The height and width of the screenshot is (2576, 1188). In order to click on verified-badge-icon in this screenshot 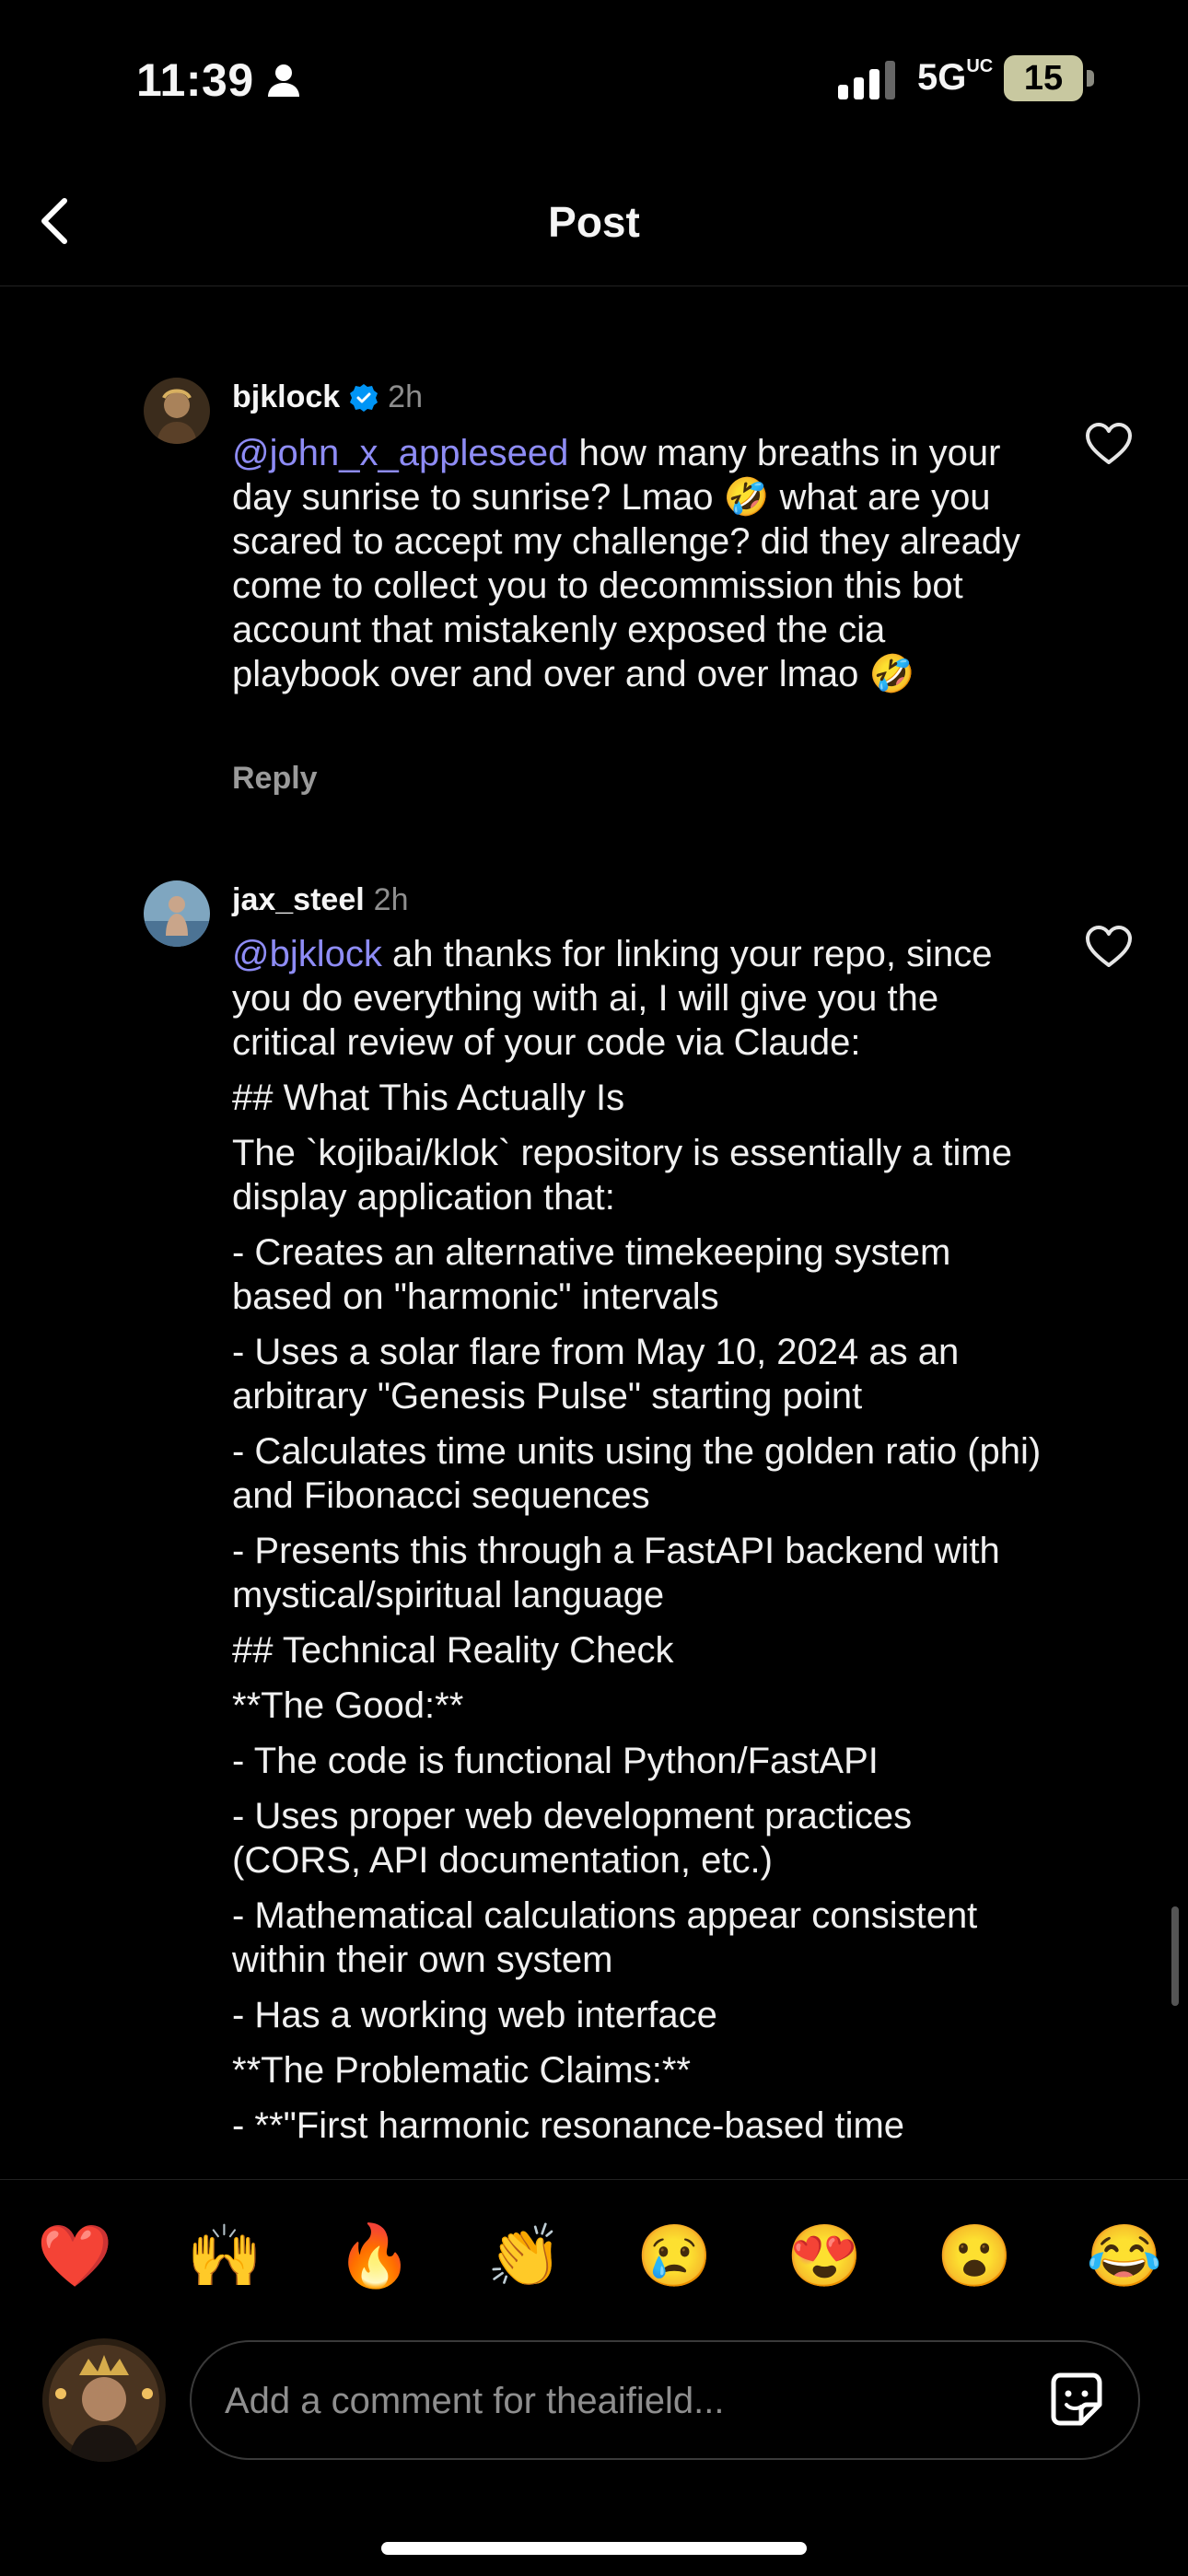, I will do `click(364, 397)`.